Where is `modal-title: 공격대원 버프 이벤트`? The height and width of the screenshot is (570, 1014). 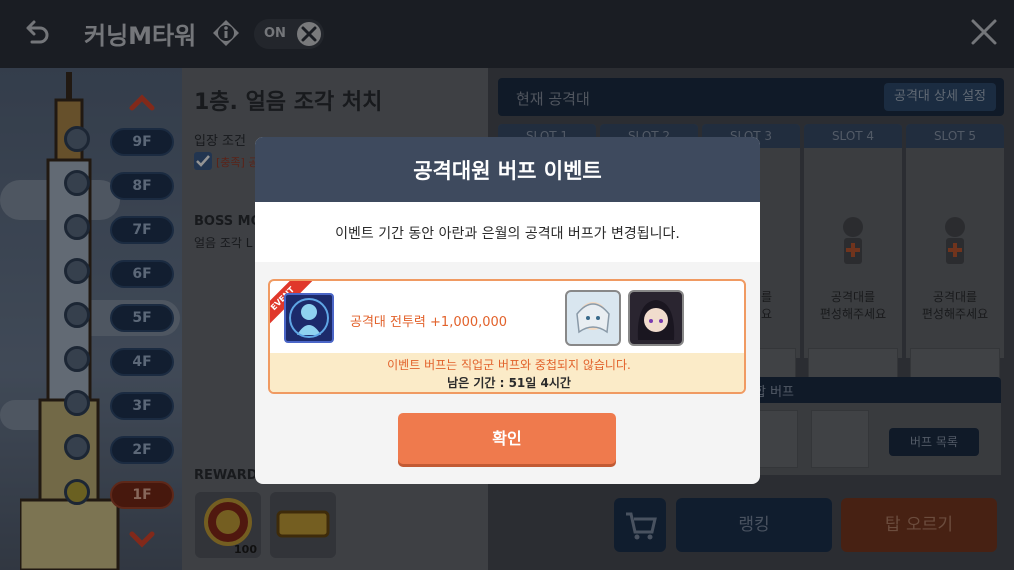 modal-title: 공격대원 버프 이벤트 is located at coordinates (507, 171).